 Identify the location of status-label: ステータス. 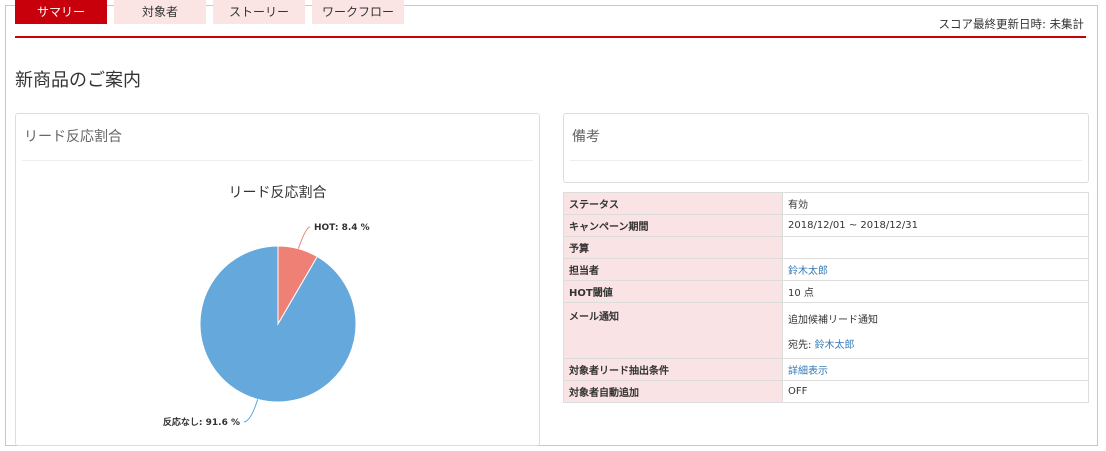
(673, 203).